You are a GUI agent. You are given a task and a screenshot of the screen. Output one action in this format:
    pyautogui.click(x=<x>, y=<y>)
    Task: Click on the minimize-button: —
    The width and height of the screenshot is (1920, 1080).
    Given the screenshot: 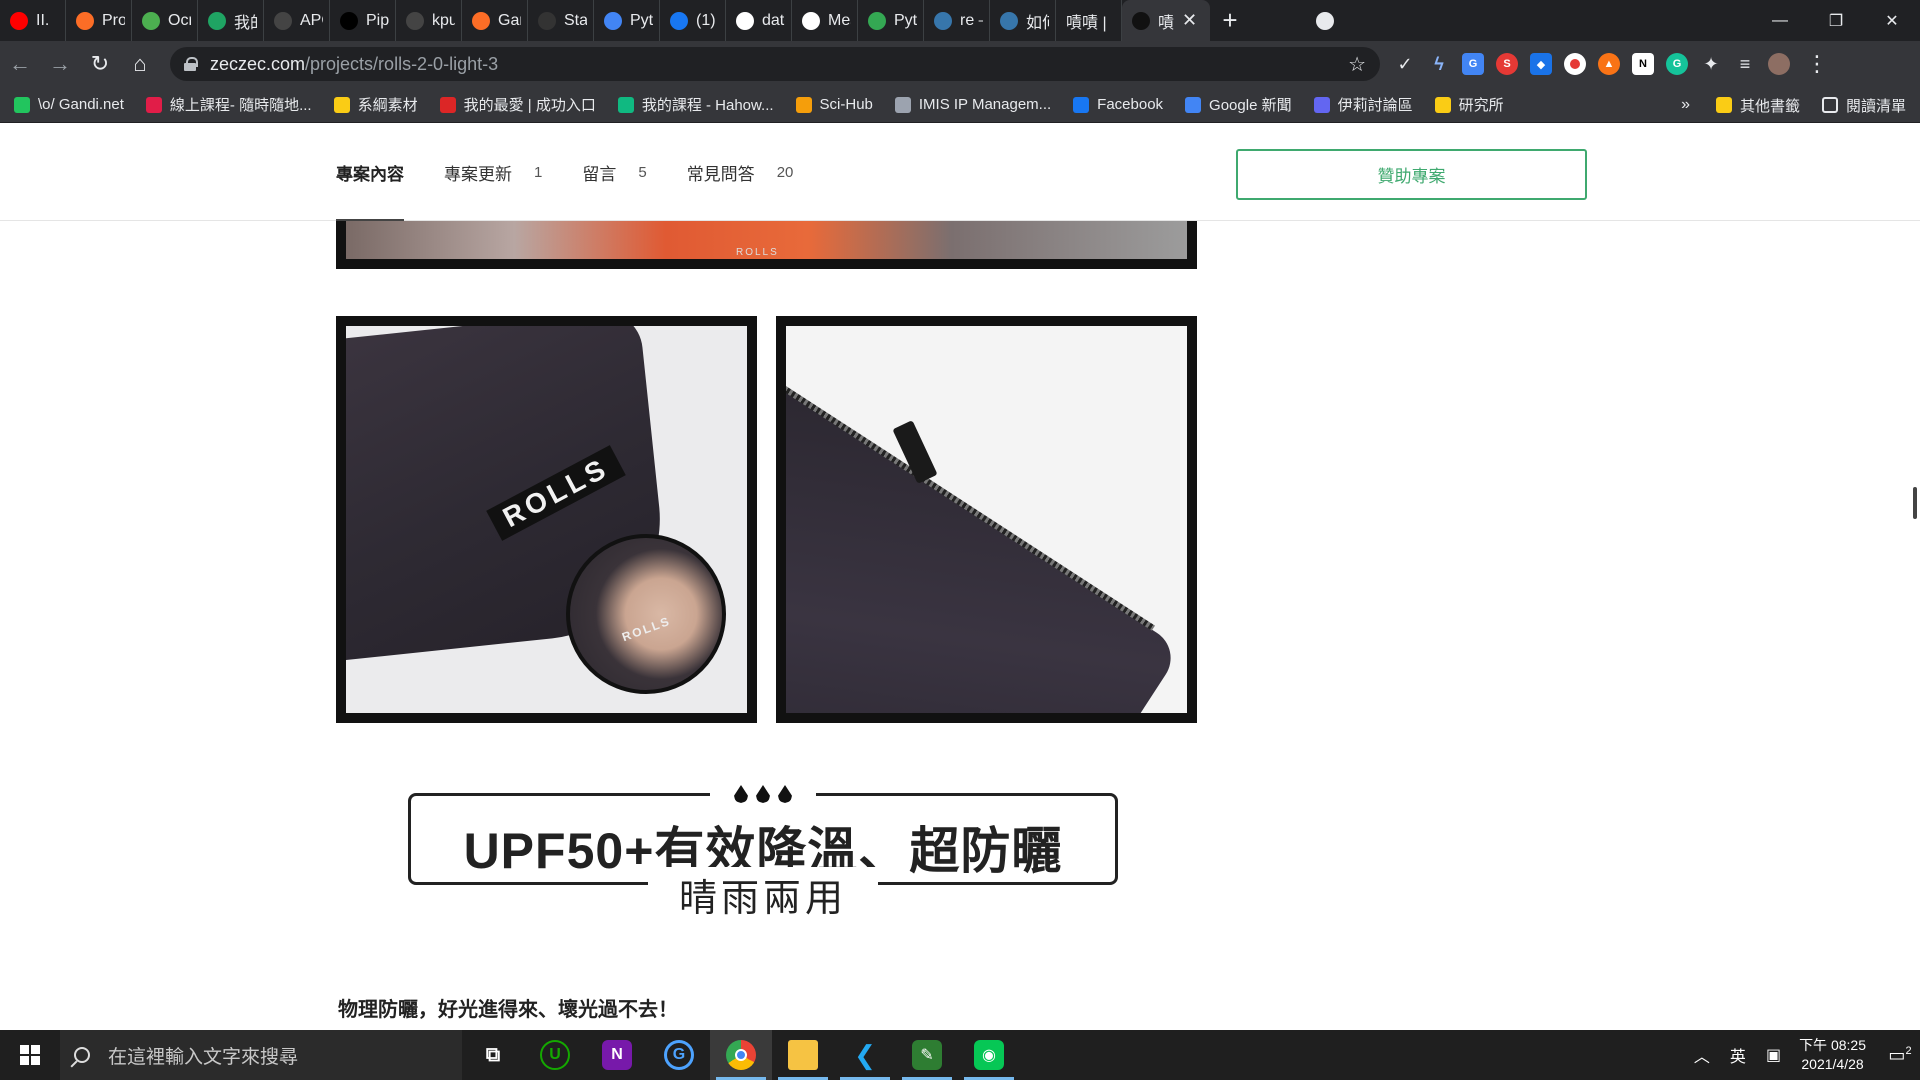 What is the action you would take?
    pyautogui.click(x=1780, y=20)
    